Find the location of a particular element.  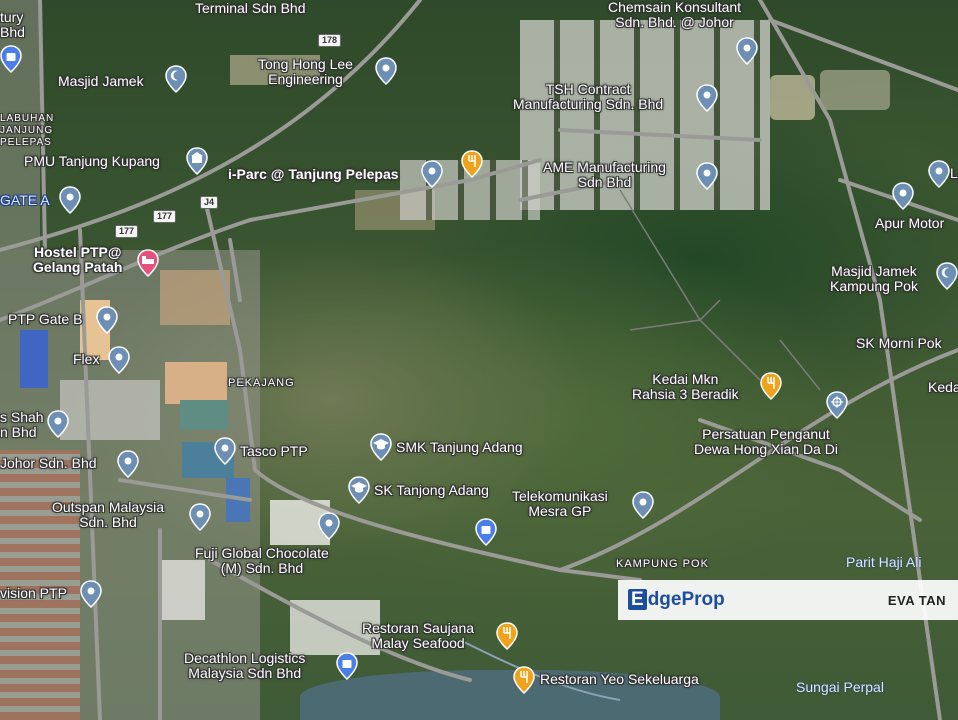

place-label-masjid-jamek: Masjid Jamek is located at coordinates (101, 81).